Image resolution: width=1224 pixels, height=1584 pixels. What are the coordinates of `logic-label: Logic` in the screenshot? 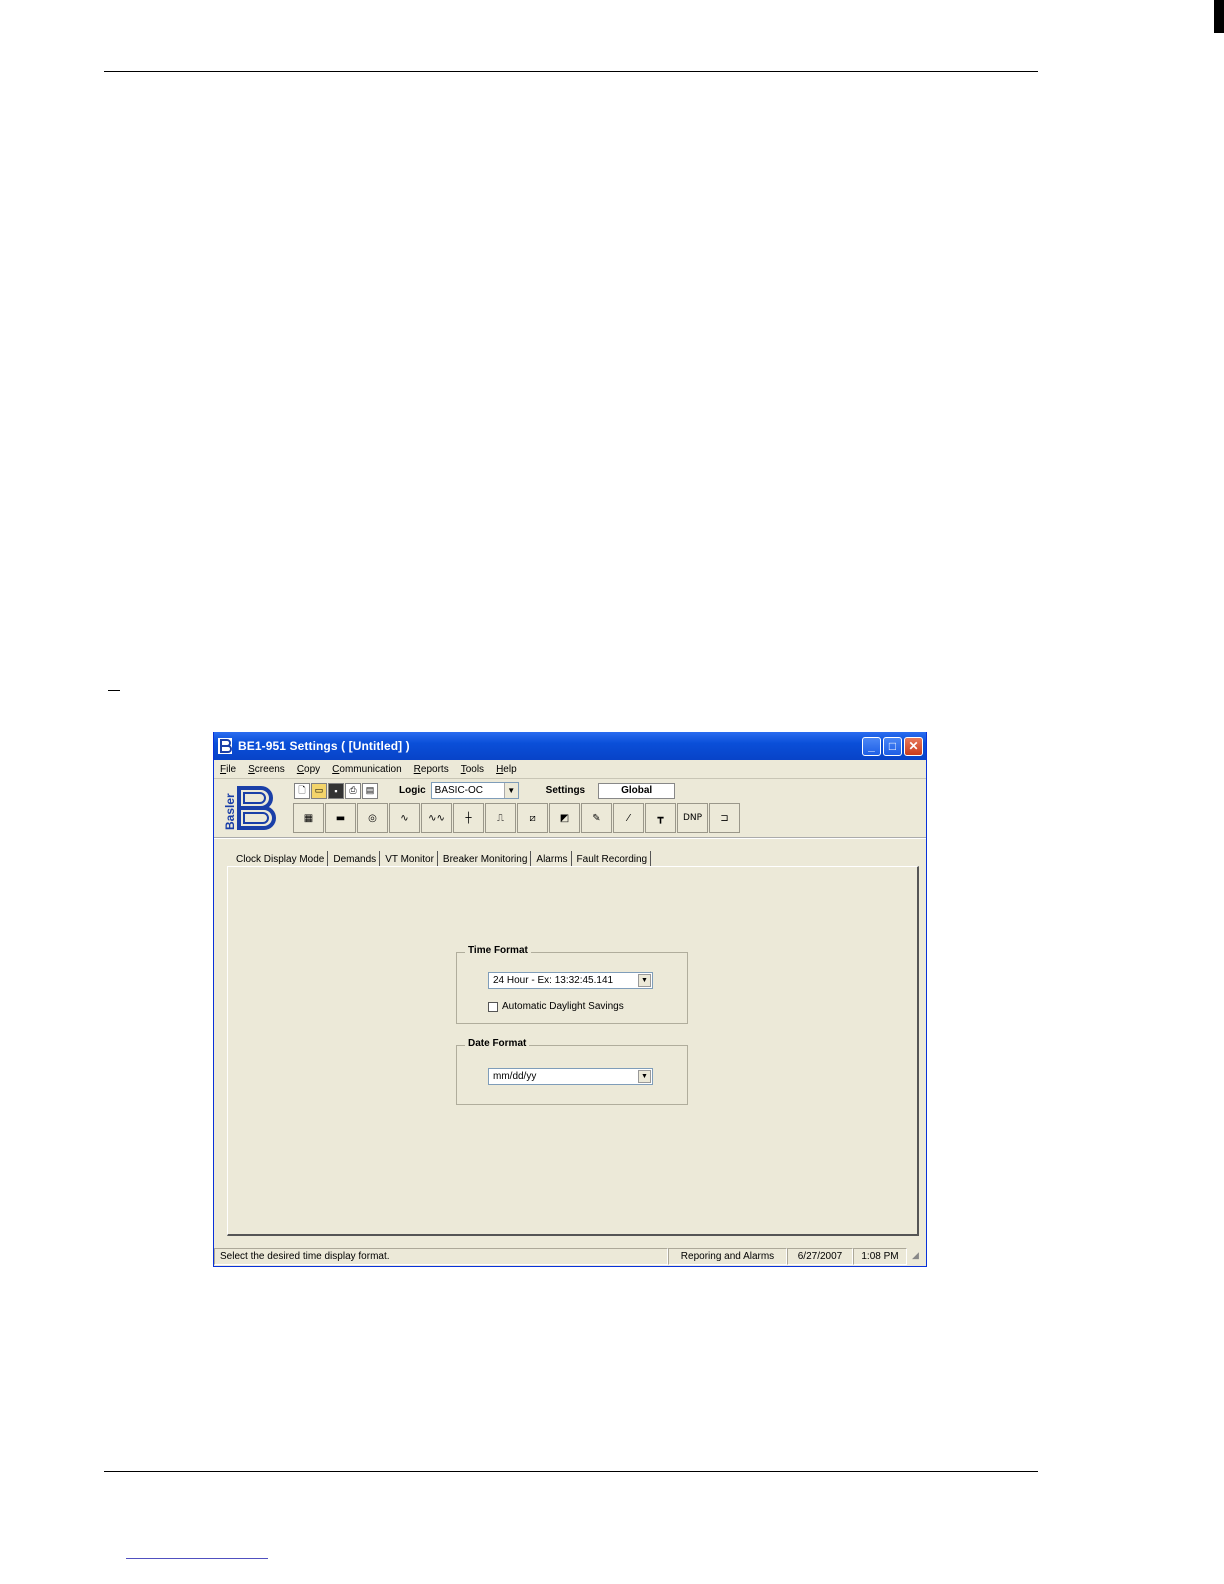 It's located at (412, 790).